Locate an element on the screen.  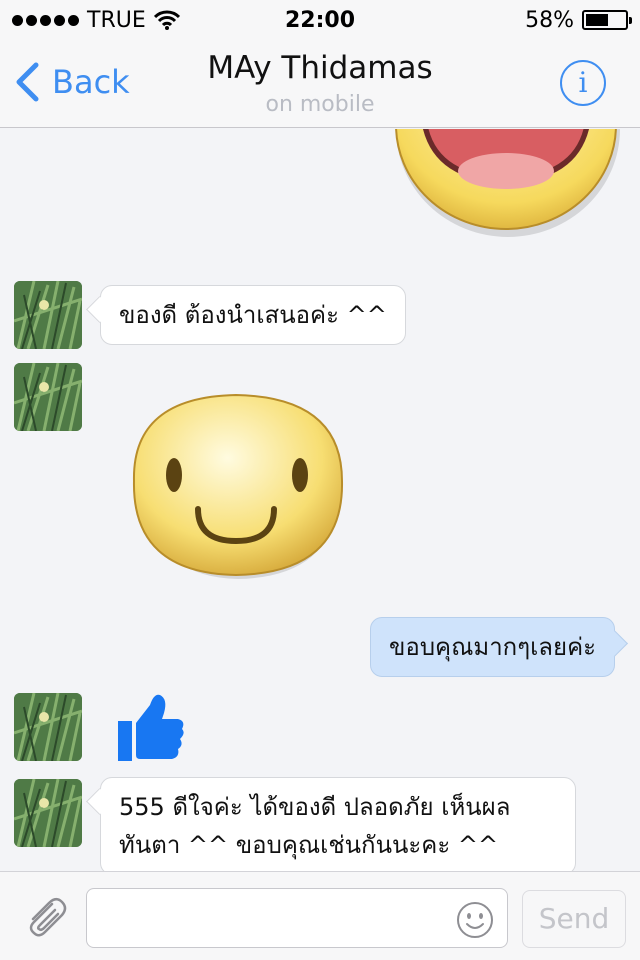
battery-icon is located at coordinates (607, 20).